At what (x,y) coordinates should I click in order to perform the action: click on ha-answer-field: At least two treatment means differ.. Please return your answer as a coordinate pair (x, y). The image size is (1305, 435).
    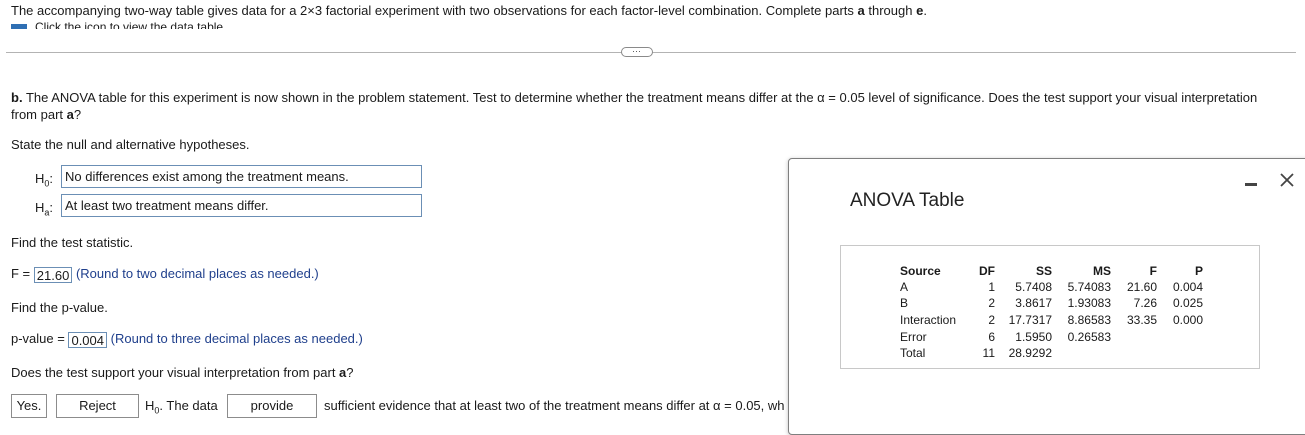
    Looking at the image, I should click on (241, 205).